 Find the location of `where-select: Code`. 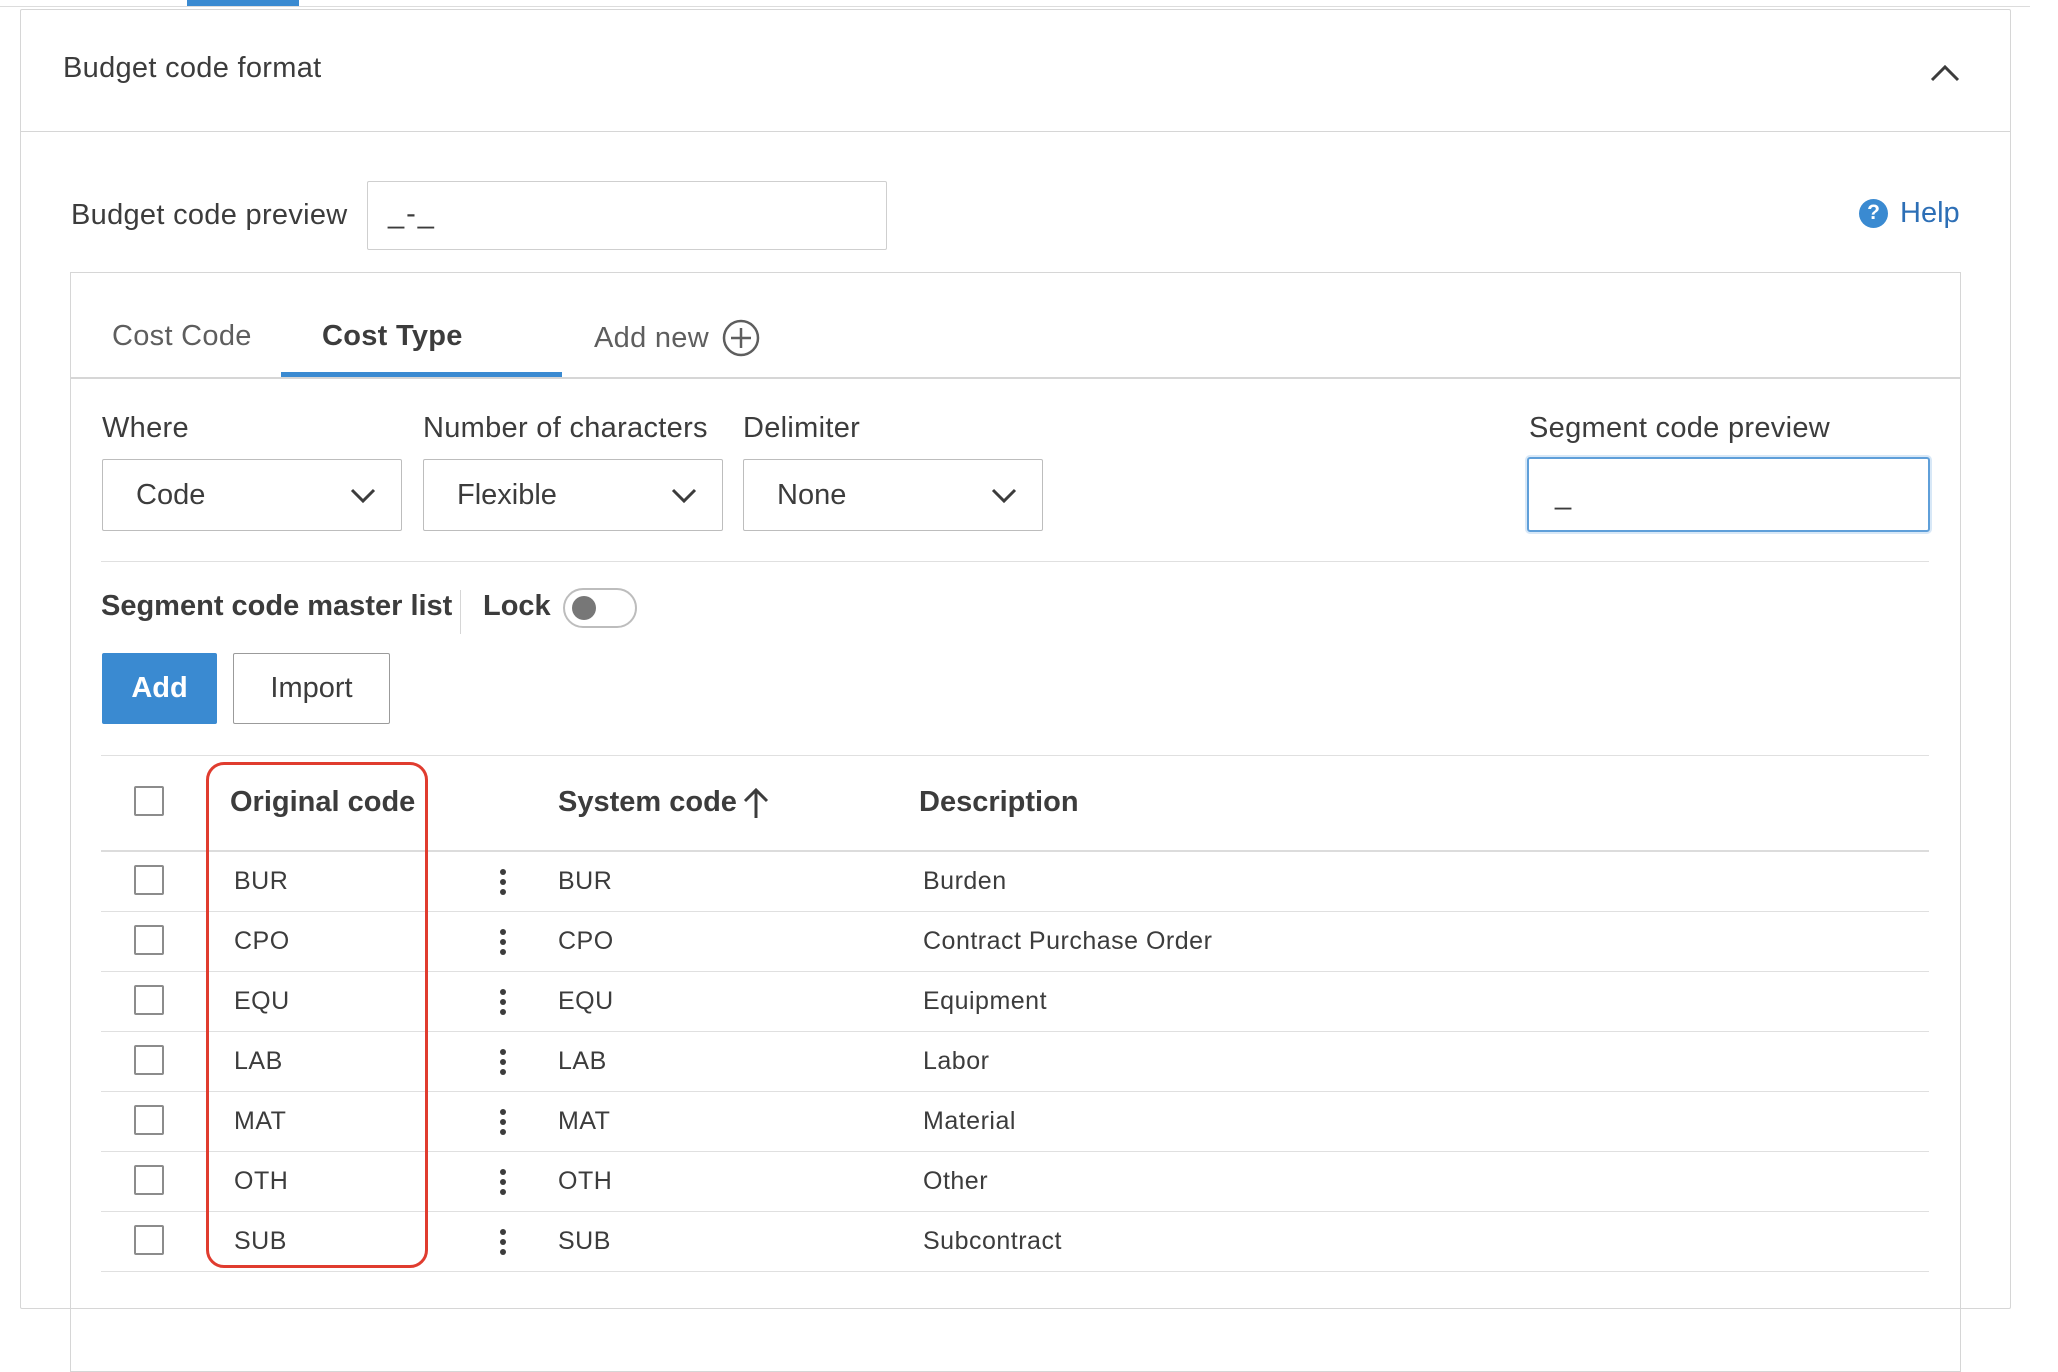

where-select: Code is located at coordinates (252, 495).